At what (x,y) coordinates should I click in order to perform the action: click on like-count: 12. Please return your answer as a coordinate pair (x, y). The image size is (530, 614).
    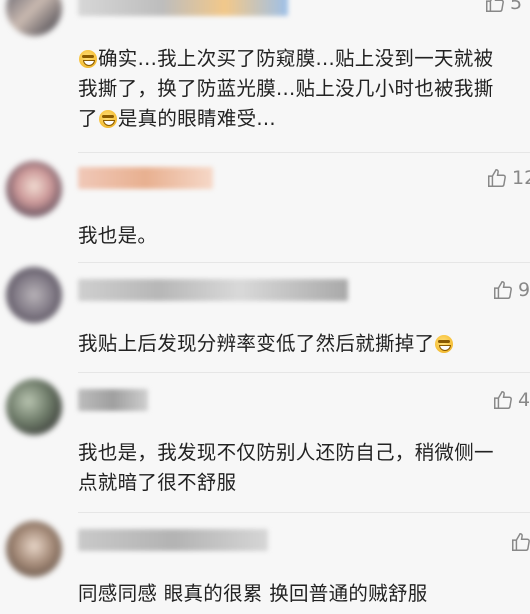
    Looking at the image, I should click on (521, 178).